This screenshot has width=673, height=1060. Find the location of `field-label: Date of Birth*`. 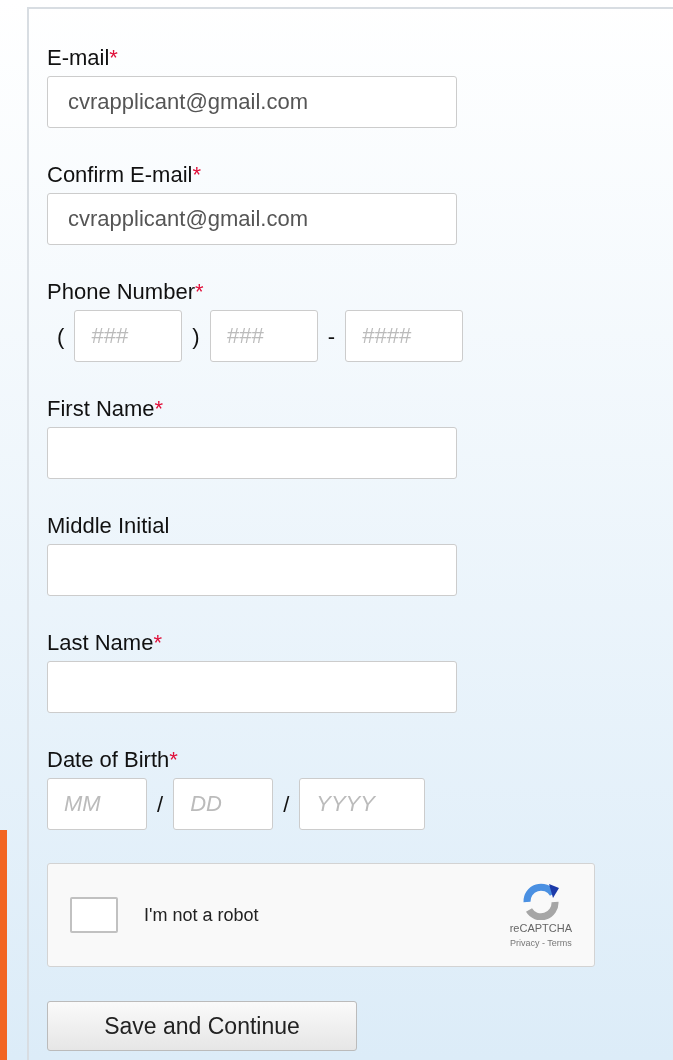

field-label: Date of Birth* is located at coordinates (112, 760).